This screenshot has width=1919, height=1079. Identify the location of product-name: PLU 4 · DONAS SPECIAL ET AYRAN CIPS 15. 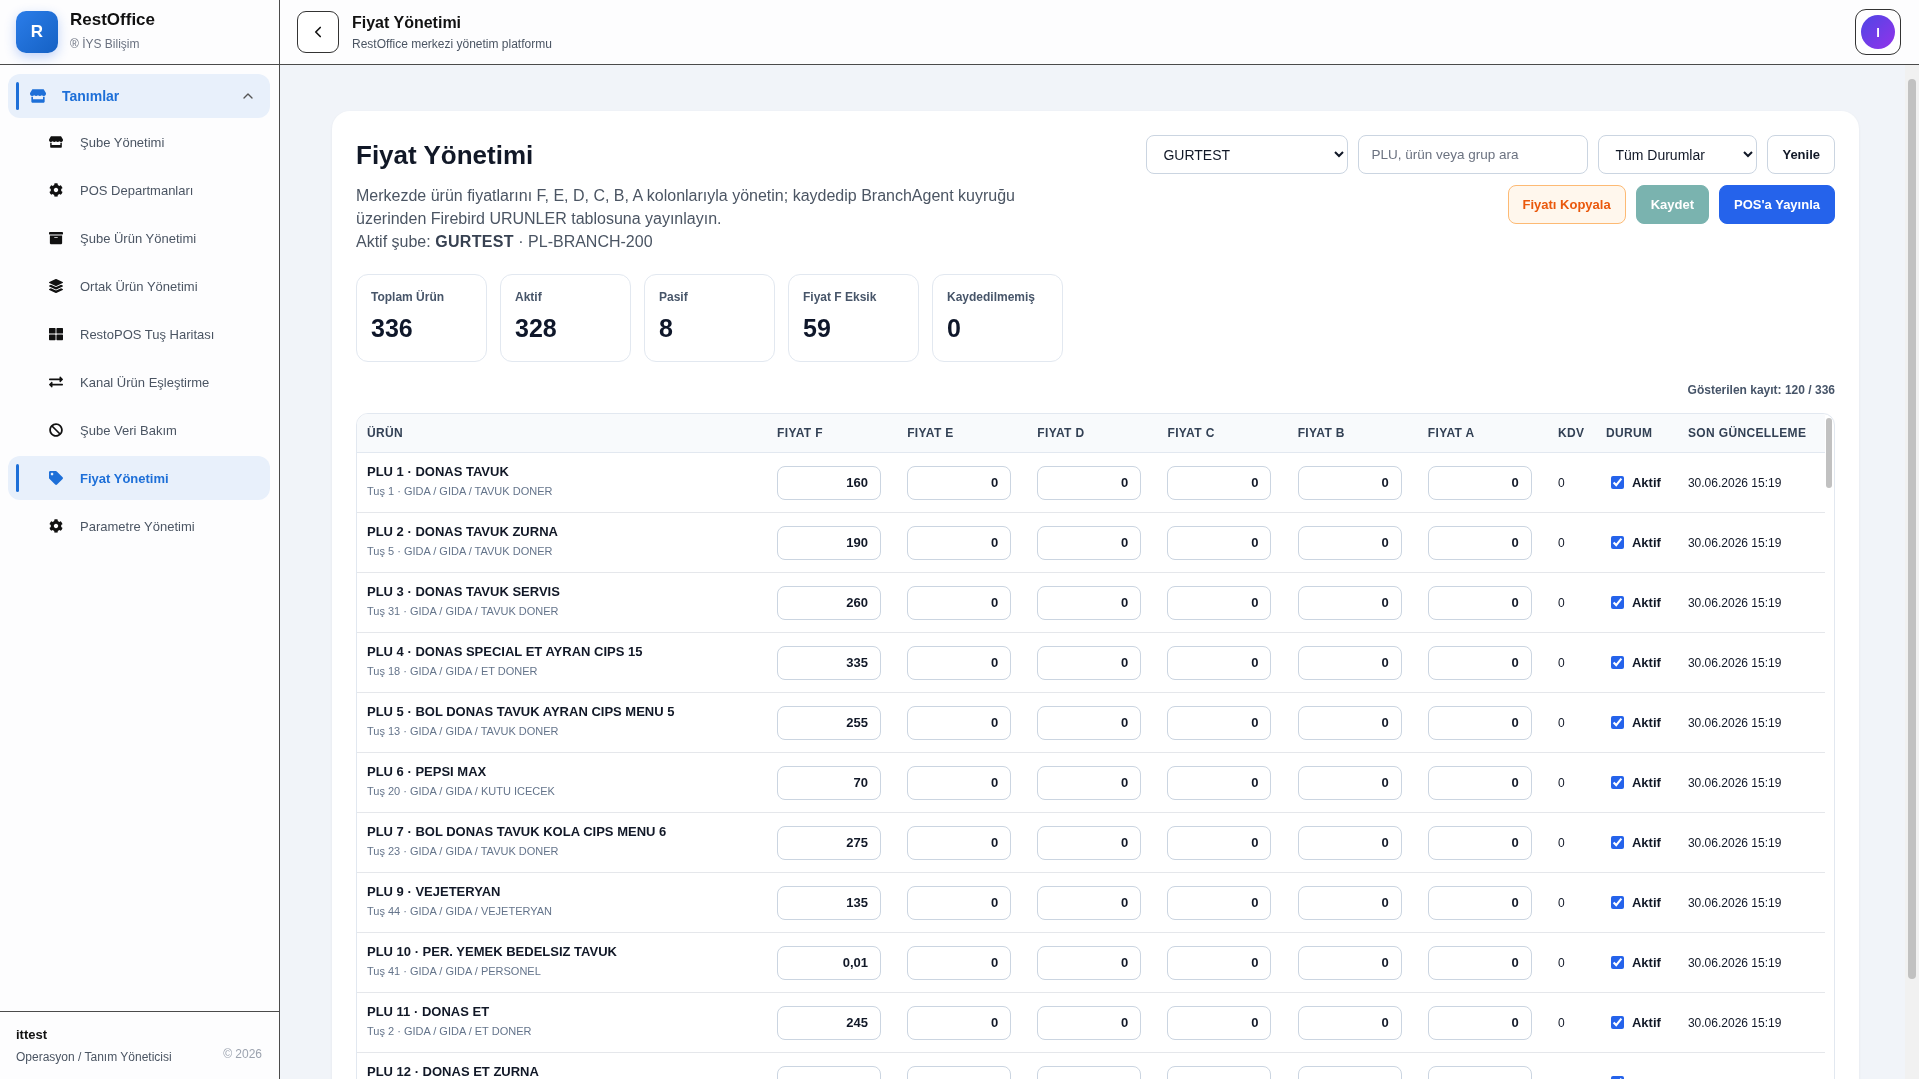
(505, 652).